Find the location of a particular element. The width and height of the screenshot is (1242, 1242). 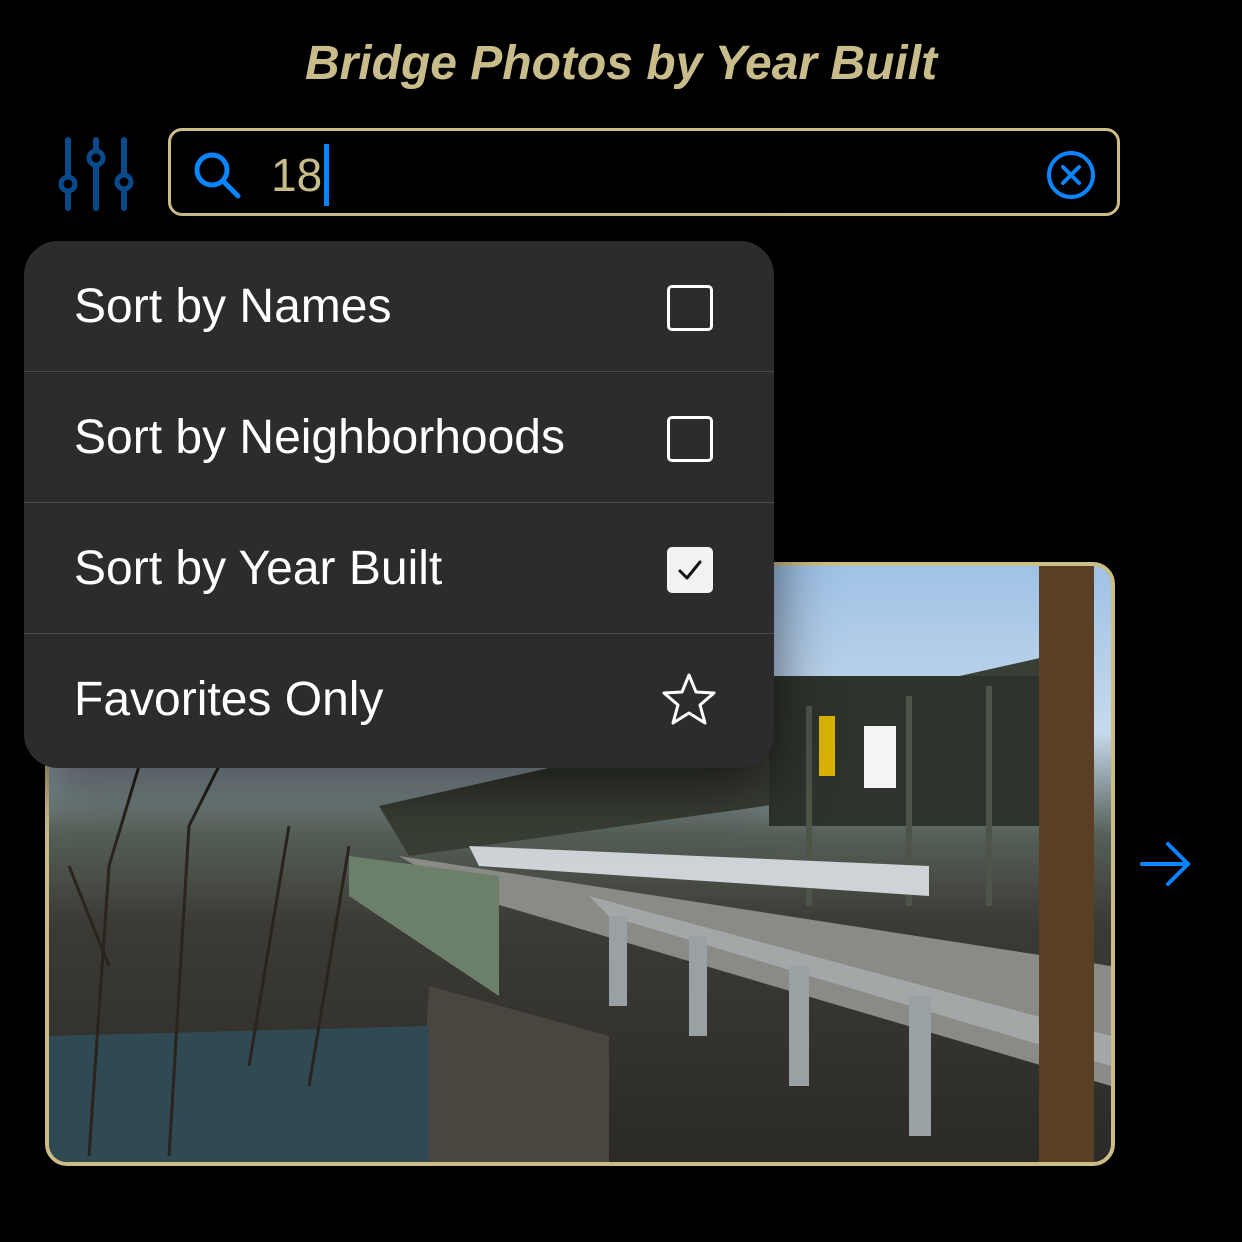

menu-item-sort-by-neighborhoods: Sort by Neighborhoods is located at coordinates (399, 437).